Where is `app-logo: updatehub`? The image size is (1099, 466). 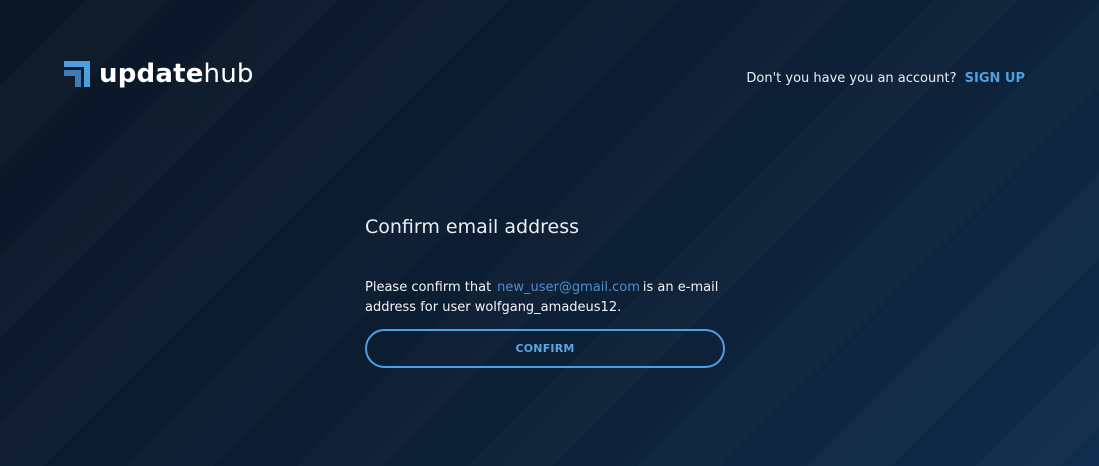
app-logo: updatehub is located at coordinates (159, 74).